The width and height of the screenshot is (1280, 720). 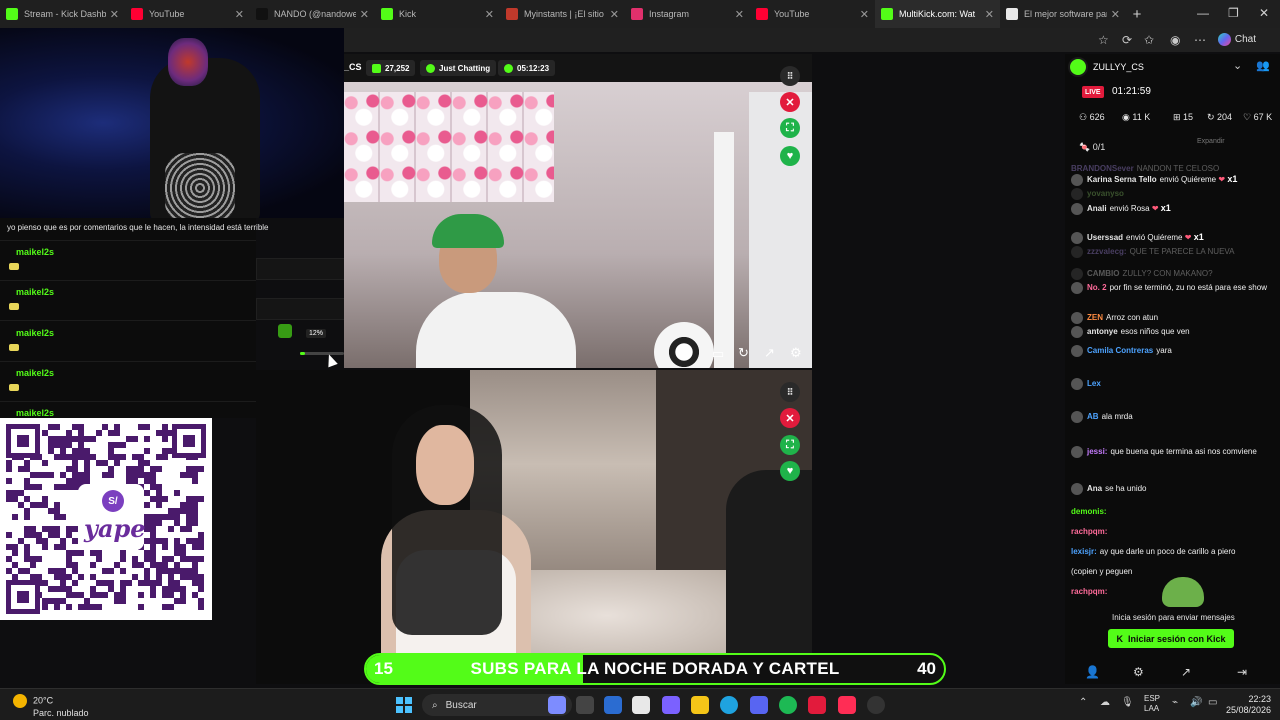 What do you see at coordinates (285, 331) in the screenshot?
I see `volume-icon` at bounding box center [285, 331].